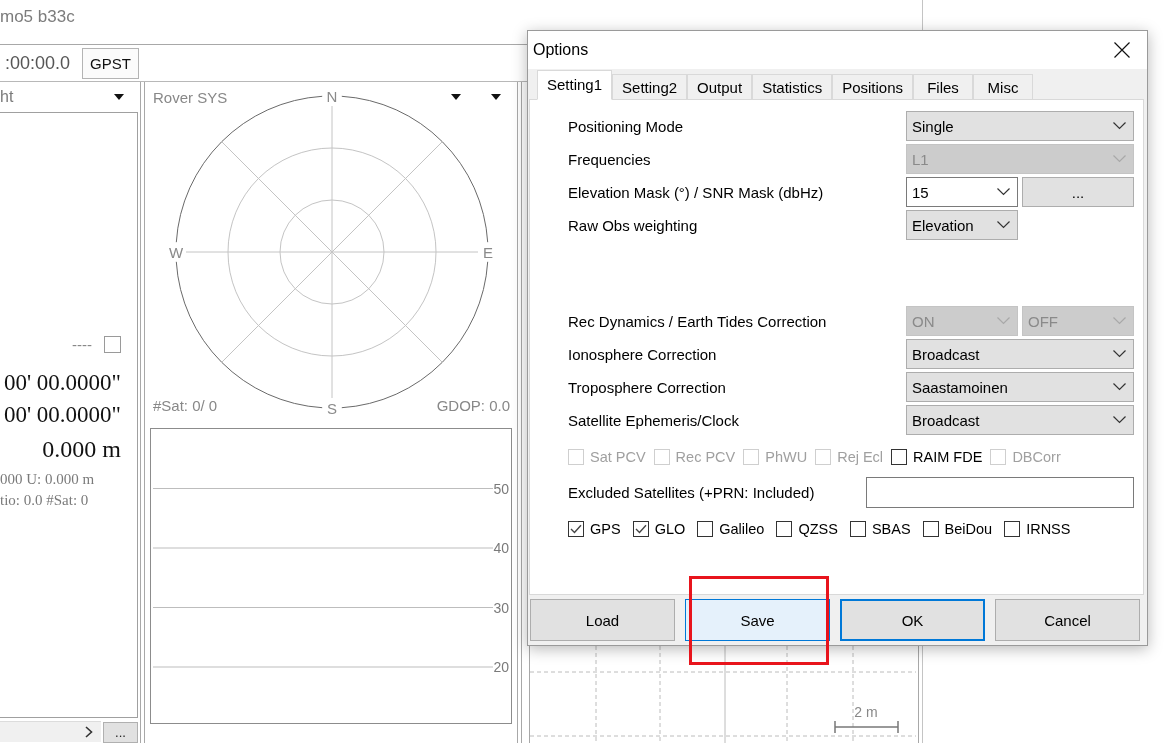 Image resolution: width=1170 pixels, height=743 pixels. Describe the element at coordinates (185, 405) in the screenshot. I see `satellite-count: #Sat: 0/ 0` at that location.